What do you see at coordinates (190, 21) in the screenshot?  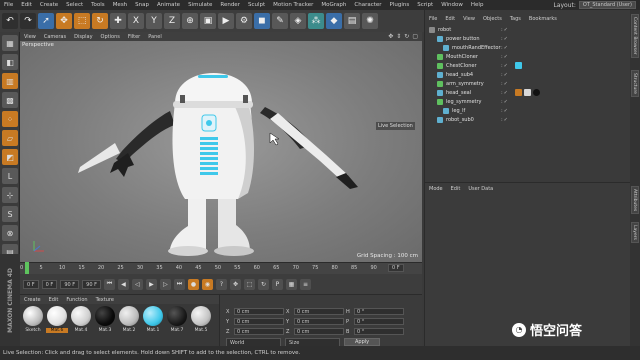 I see `coord-system-icon: ⊕` at bounding box center [190, 21].